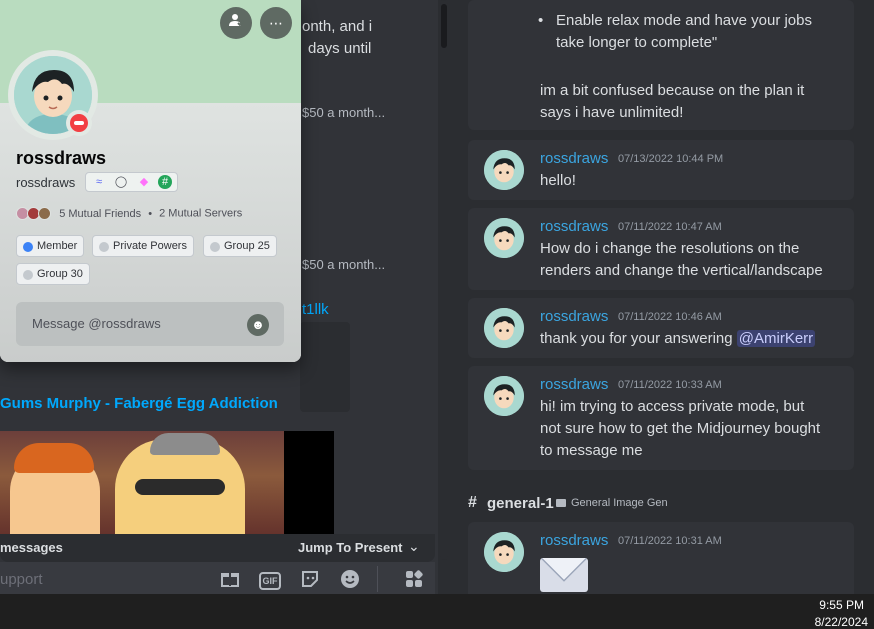  Describe the element at coordinates (144, 182) in the screenshot. I see `boost-icon: ◆` at that location.